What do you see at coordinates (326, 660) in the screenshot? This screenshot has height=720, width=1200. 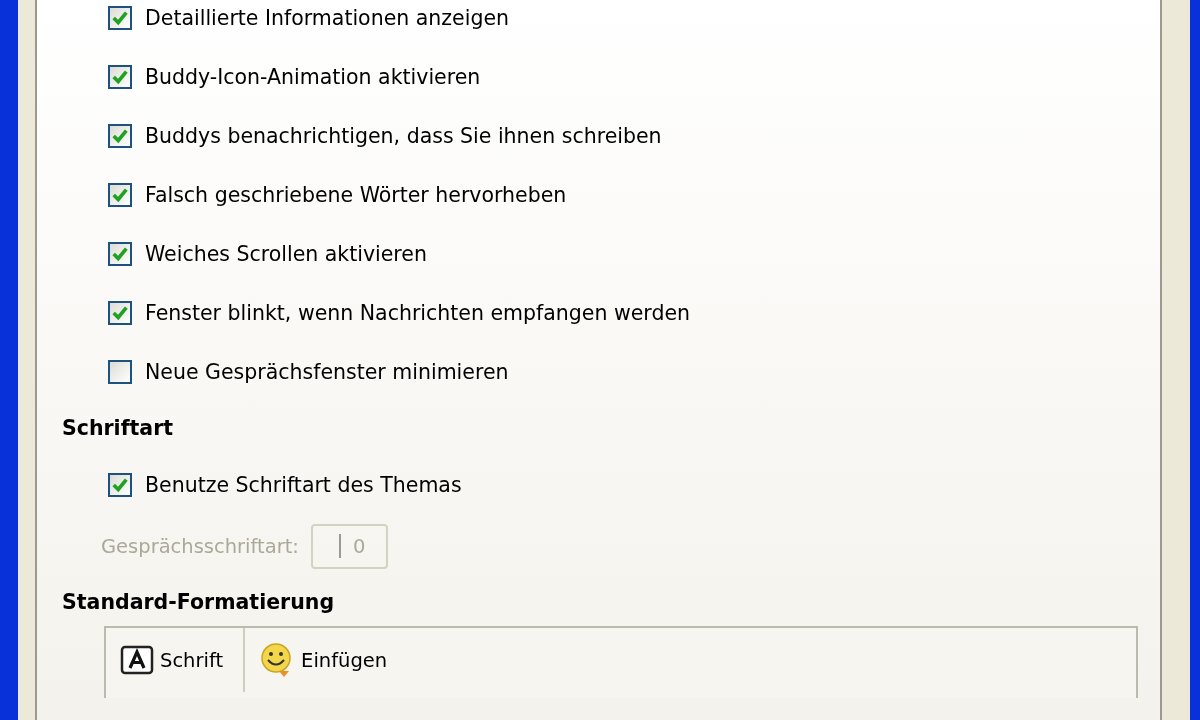 I see `insert-button: Einfügen` at bounding box center [326, 660].